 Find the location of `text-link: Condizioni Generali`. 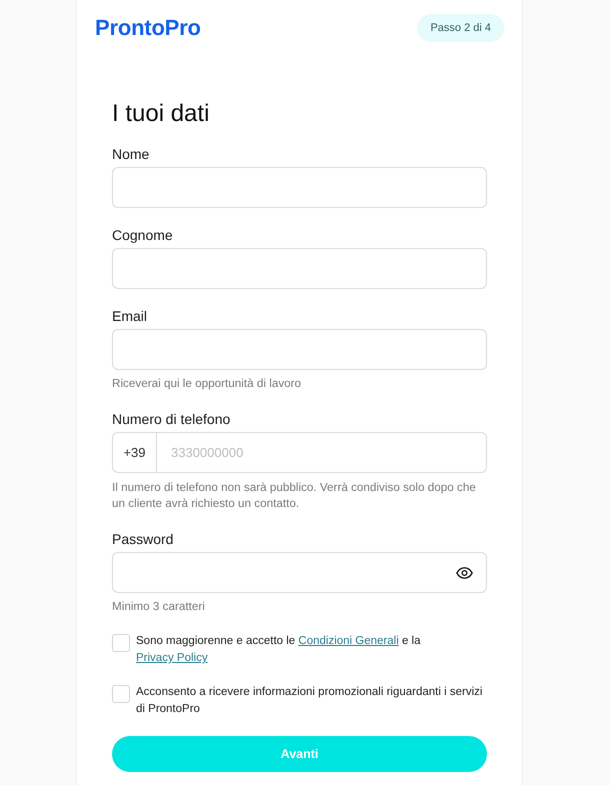

text-link: Condizioni Generali is located at coordinates (348, 641).